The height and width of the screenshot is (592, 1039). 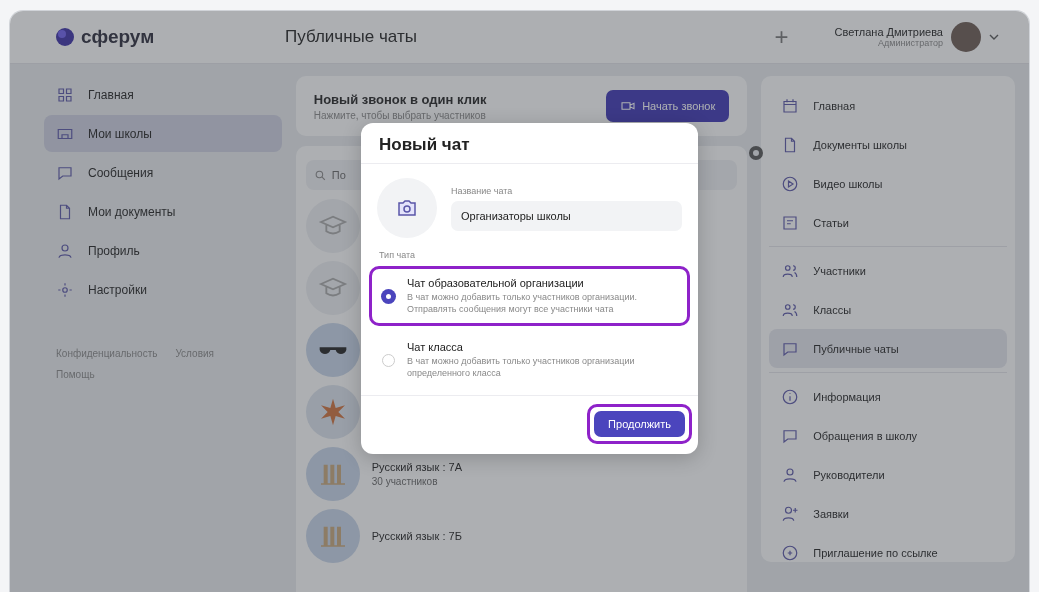 I want to click on avatar, so click(x=966, y=37).